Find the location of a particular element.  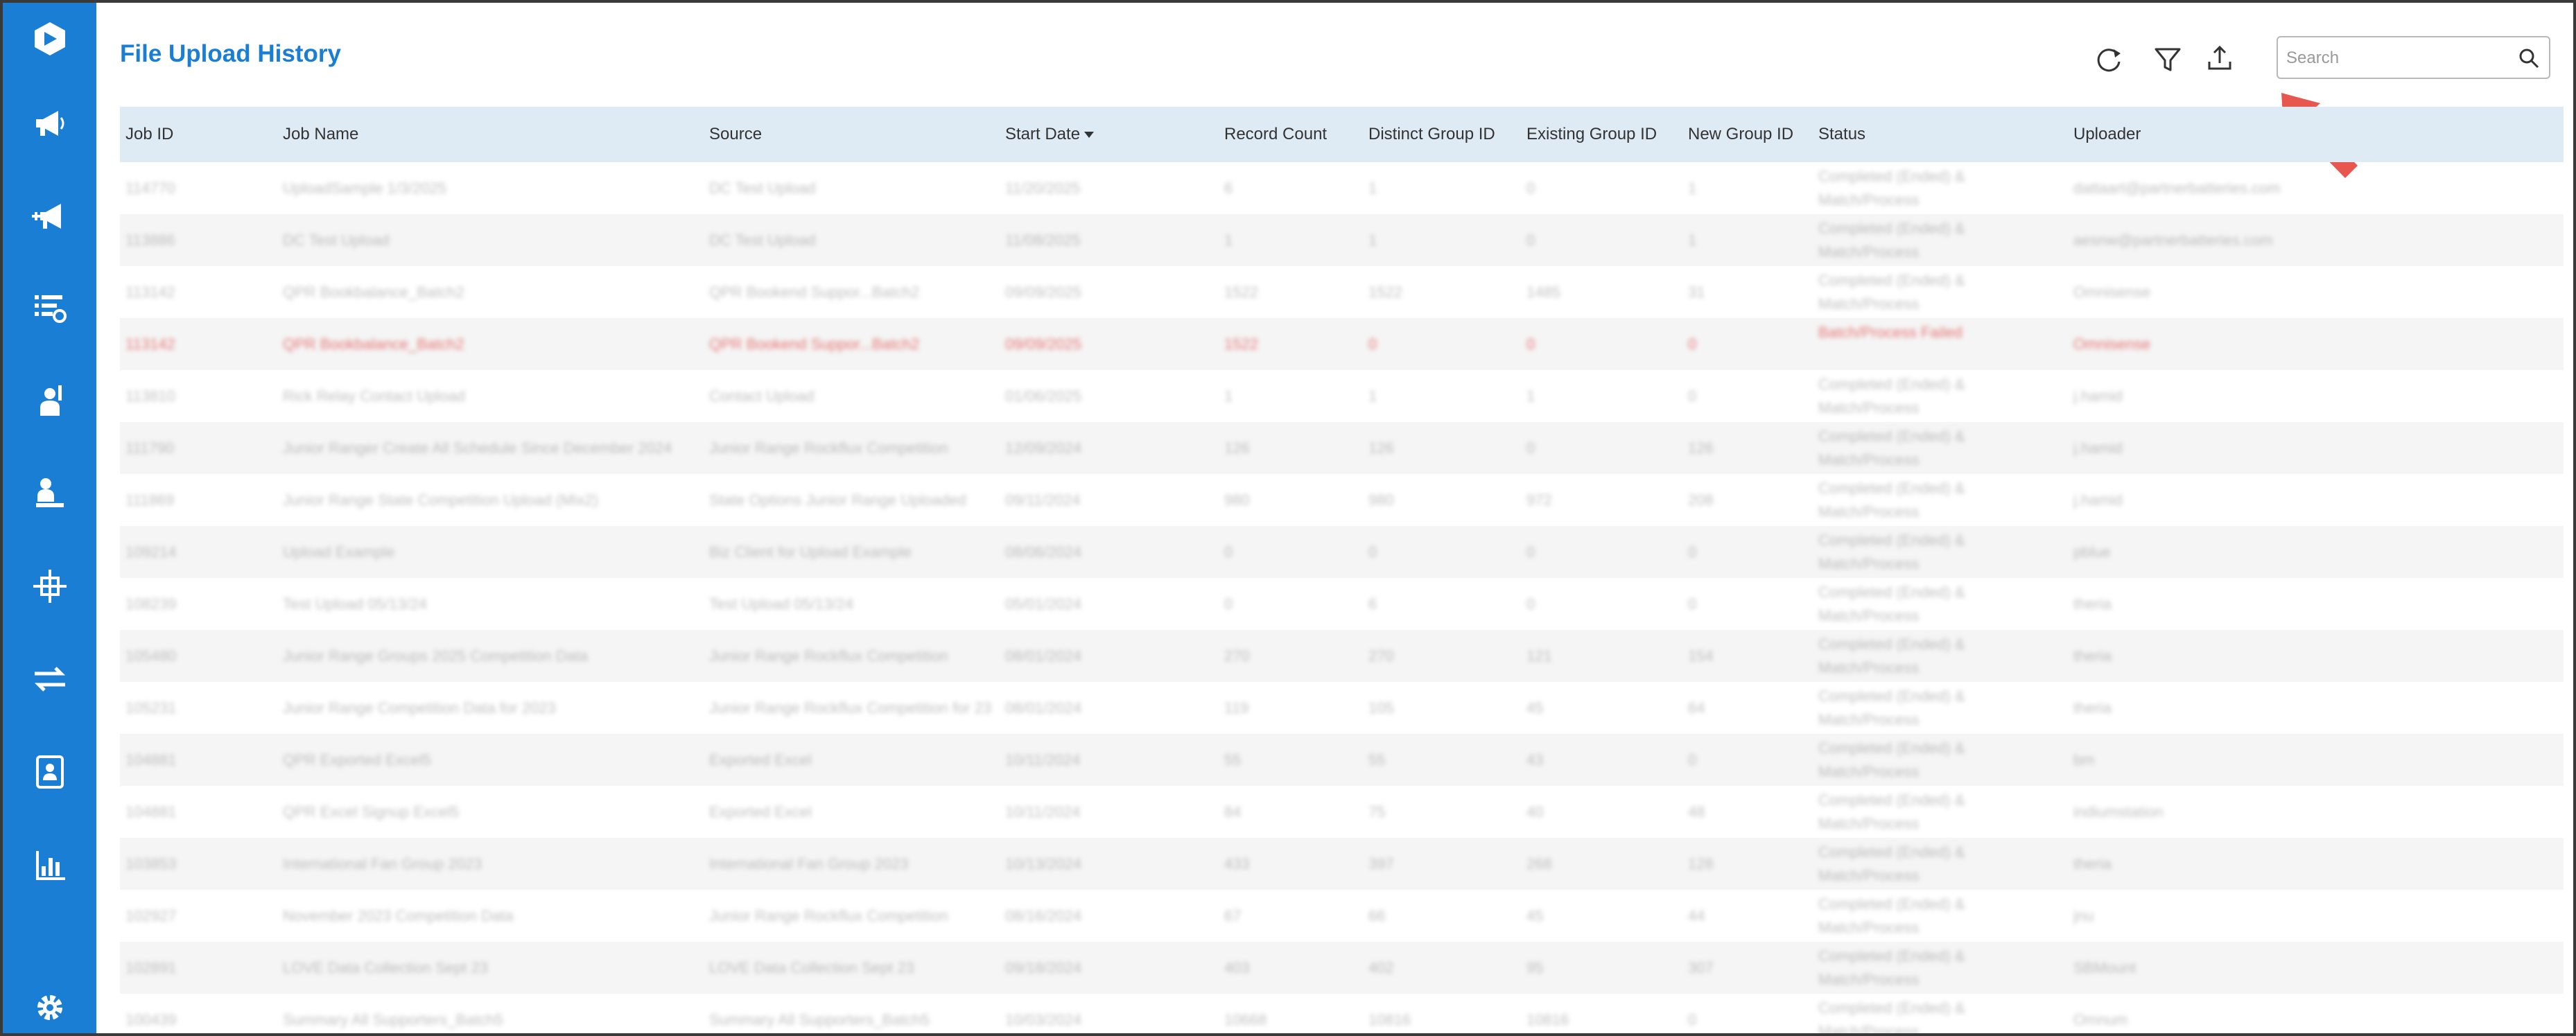

cell-distinct-group-id: 75 is located at coordinates (1377, 811).